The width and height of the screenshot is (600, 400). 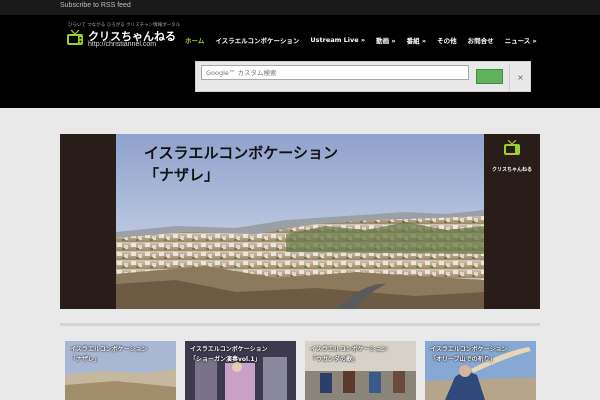 I want to click on nav-item-contact: お問合せ, so click(x=481, y=40).